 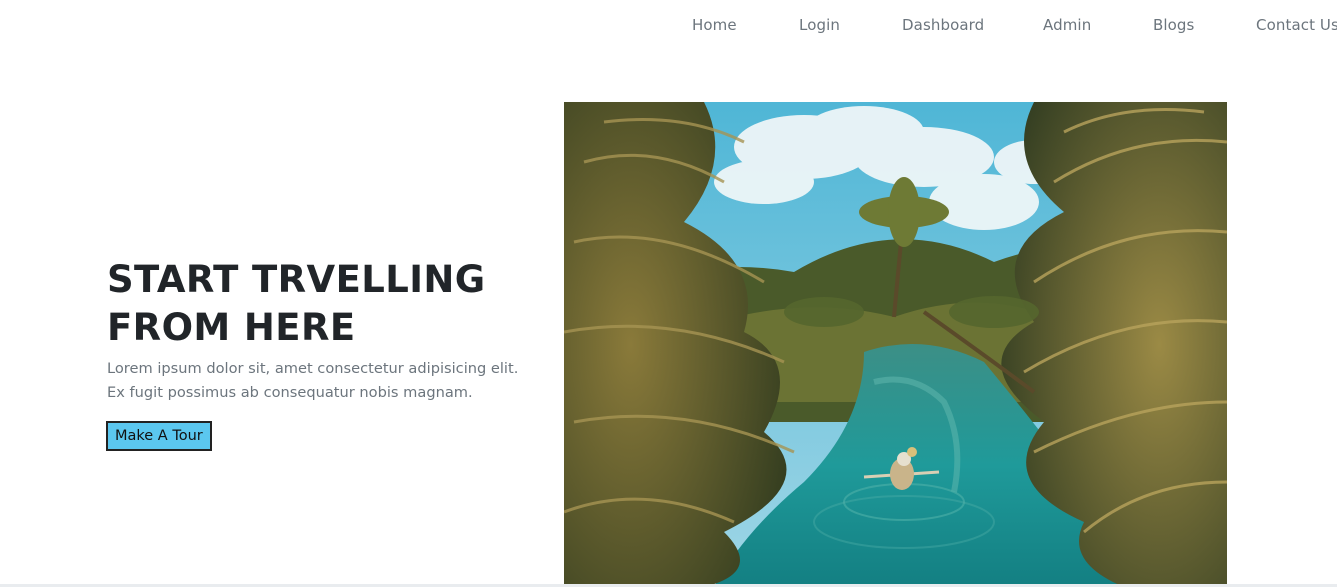 What do you see at coordinates (943, 25) in the screenshot?
I see `nav-link-dashboard: Dashboard` at bounding box center [943, 25].